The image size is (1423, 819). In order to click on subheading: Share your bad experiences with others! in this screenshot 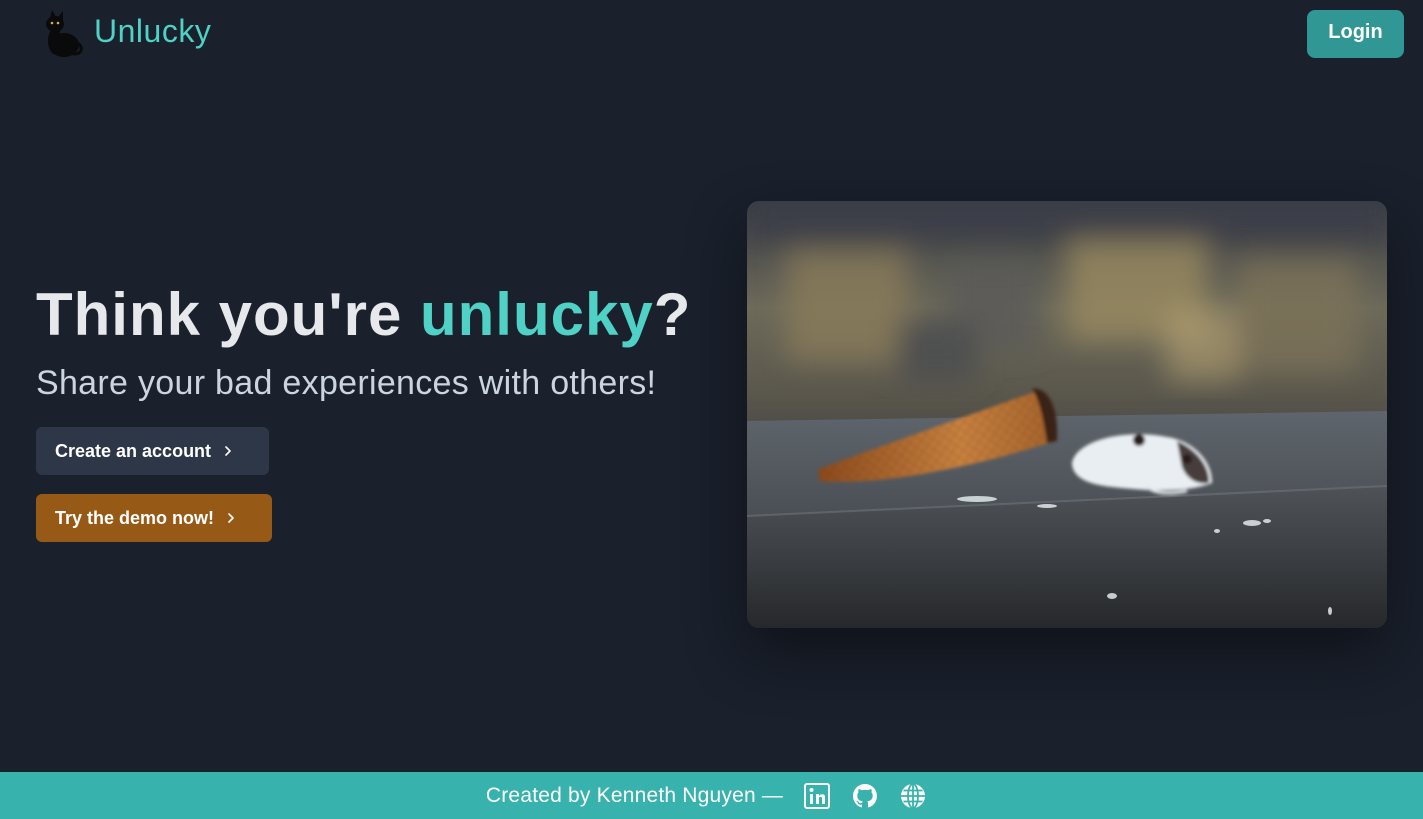, I will do `click(346, 383)`.